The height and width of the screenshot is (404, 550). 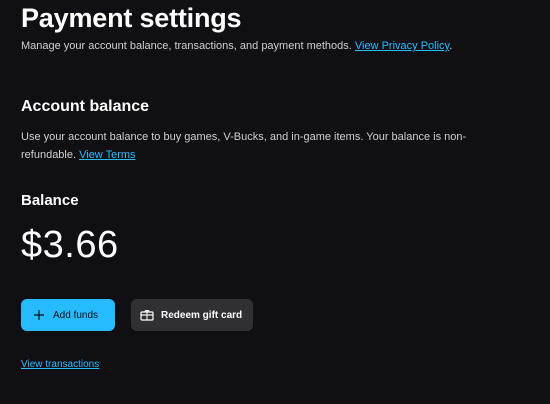 What do you see at coordinates (70, 245) in the screenshot?
I see `balance-amount: $3.66` at bounding box center [70, 245].